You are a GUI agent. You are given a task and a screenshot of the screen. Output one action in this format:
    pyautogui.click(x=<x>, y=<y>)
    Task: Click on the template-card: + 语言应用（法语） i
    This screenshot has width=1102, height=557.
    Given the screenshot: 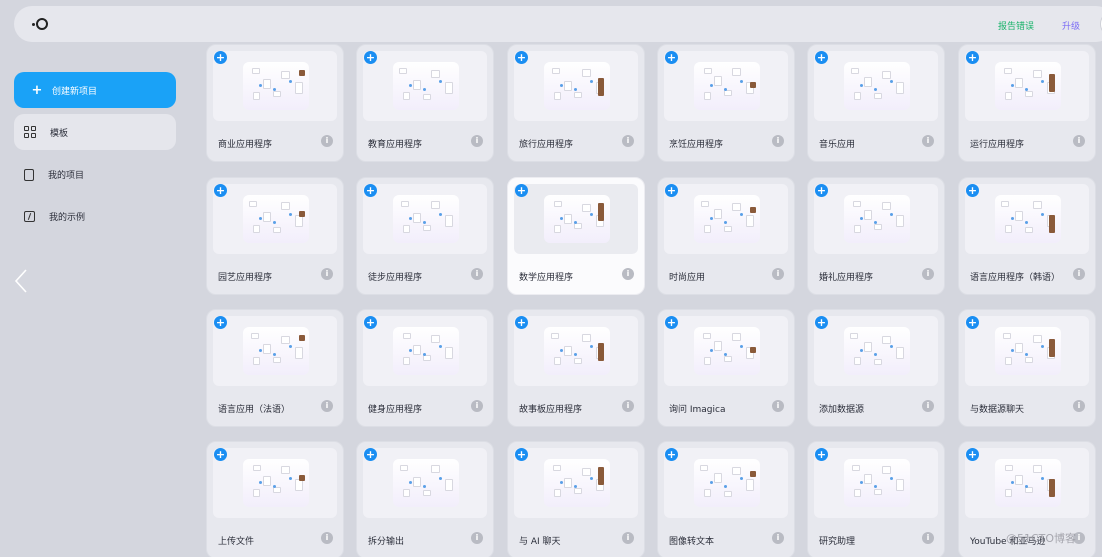 What is the action you would take?
    pyautogui.click(x=275, y=368)
    